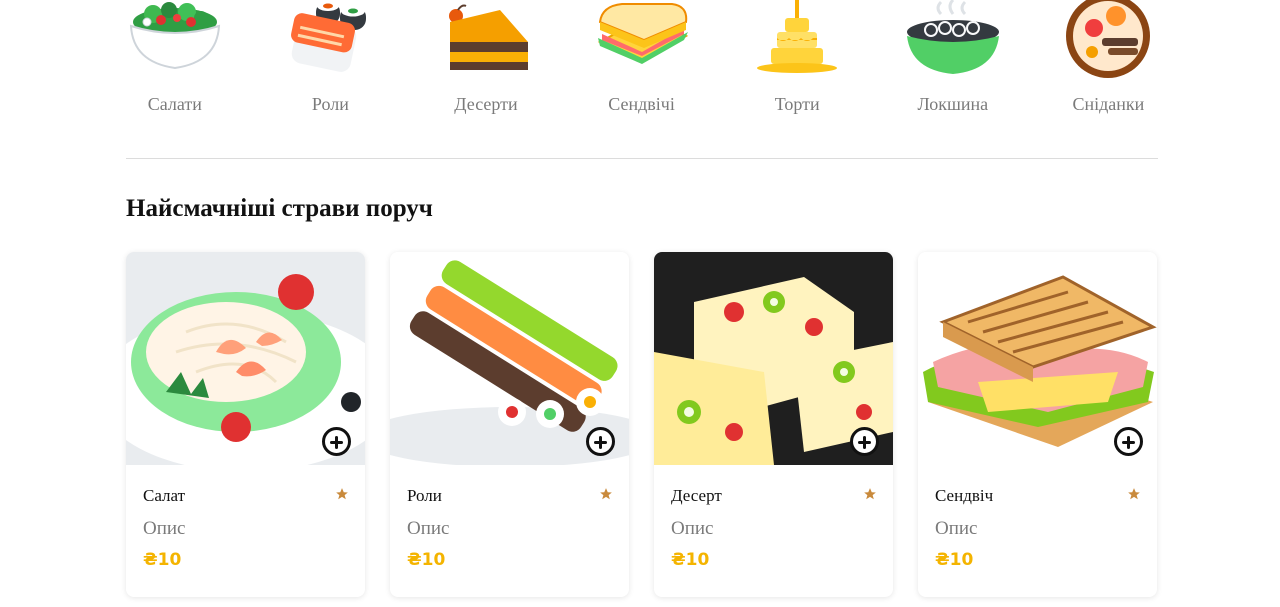 The width and height of the screenshot is (1280, 607). Describe the element at coordinates (279, 208) in the screenshot. I see `section-title: Найсмачніші страви поруч` at that location.